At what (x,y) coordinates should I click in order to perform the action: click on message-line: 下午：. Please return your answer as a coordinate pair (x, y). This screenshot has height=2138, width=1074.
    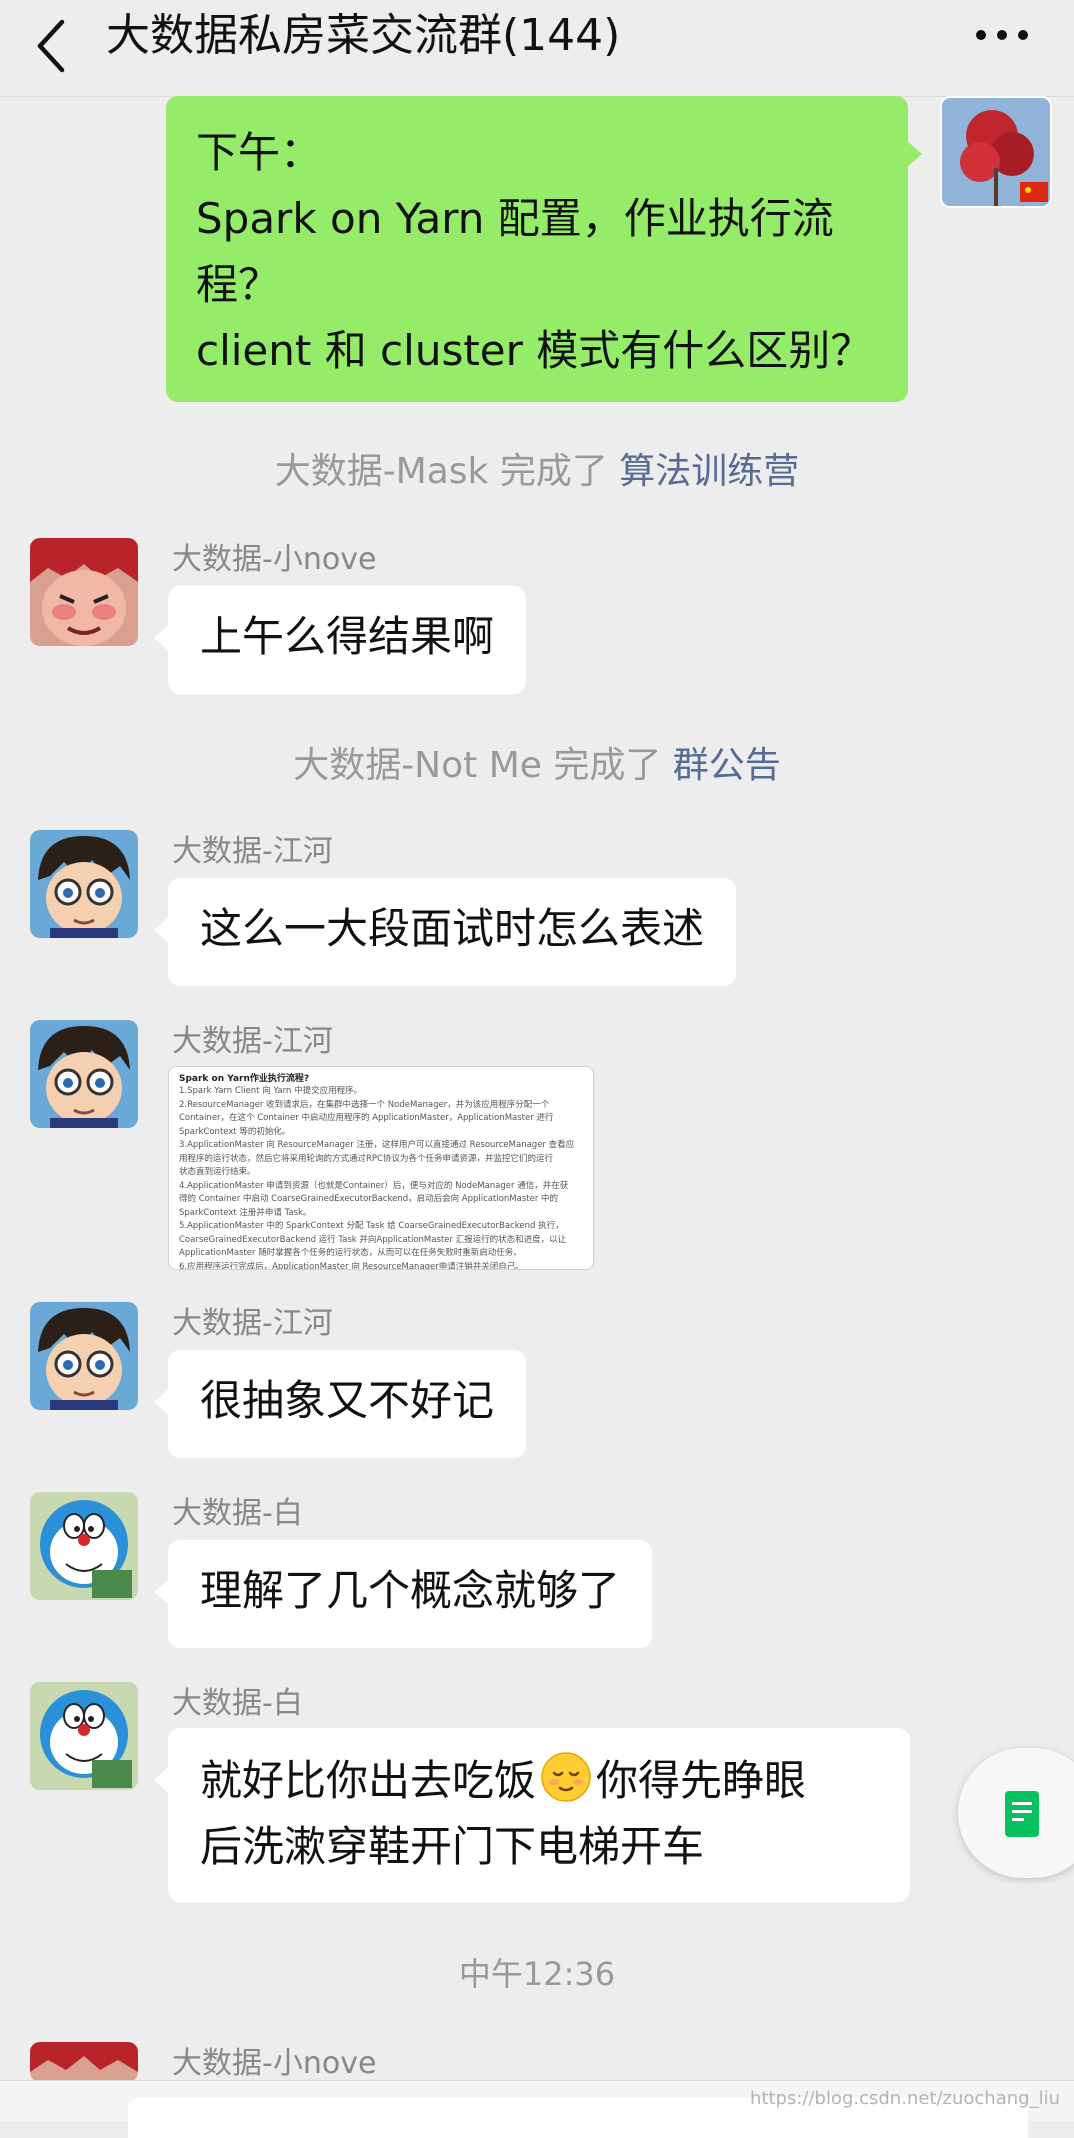
    Looking at the image, I should click on (259, 152).